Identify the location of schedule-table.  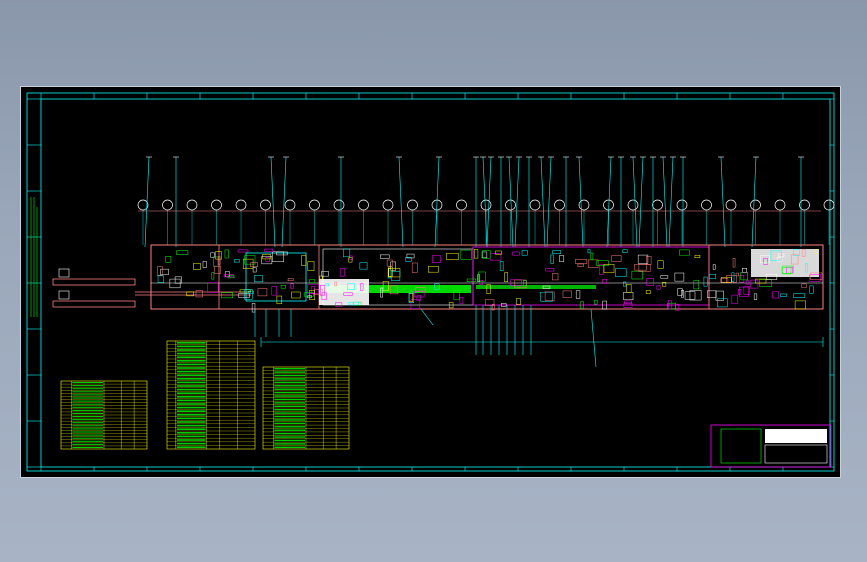
(104, 415).